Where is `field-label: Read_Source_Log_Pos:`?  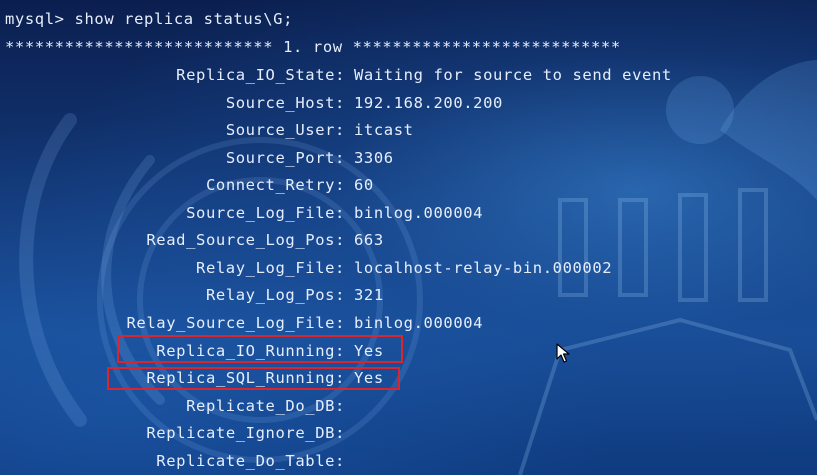 field-label: Read_Source_Log_Pos: is located at coordinates (245, 240).